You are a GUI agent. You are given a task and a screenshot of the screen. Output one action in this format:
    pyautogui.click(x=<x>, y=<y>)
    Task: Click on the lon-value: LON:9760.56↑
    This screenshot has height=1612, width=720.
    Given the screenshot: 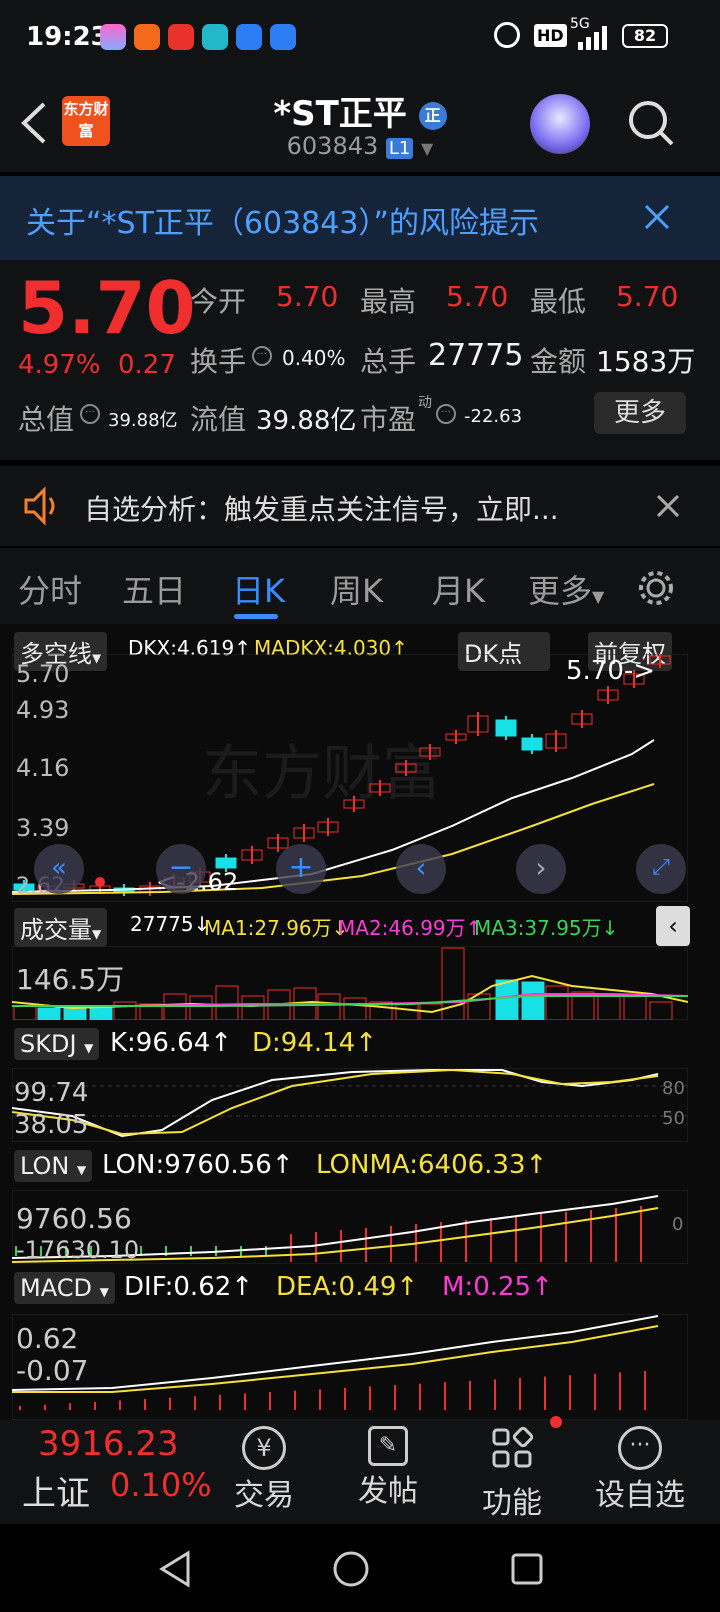 What is the action you would take?
    pyautogui.click(x=198, y=1165)
    